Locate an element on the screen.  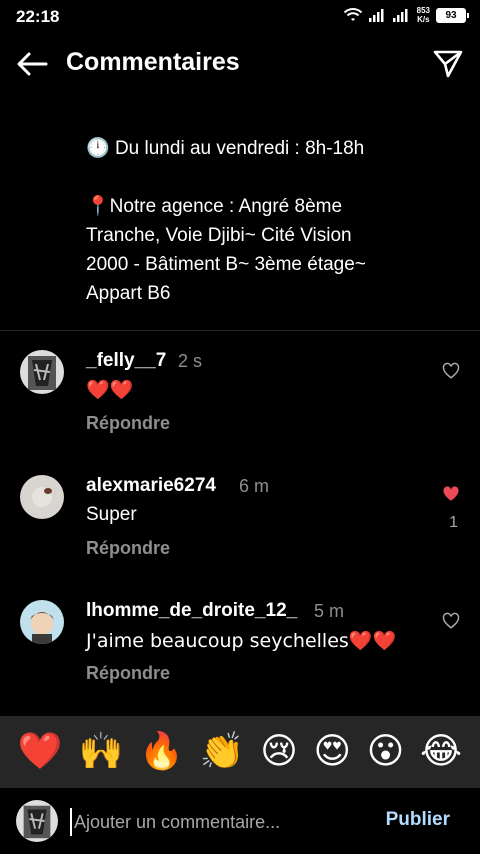
caption-agency-line-1: 📍Notre agence : Angré 8ème is located at coordinates (214, 206).